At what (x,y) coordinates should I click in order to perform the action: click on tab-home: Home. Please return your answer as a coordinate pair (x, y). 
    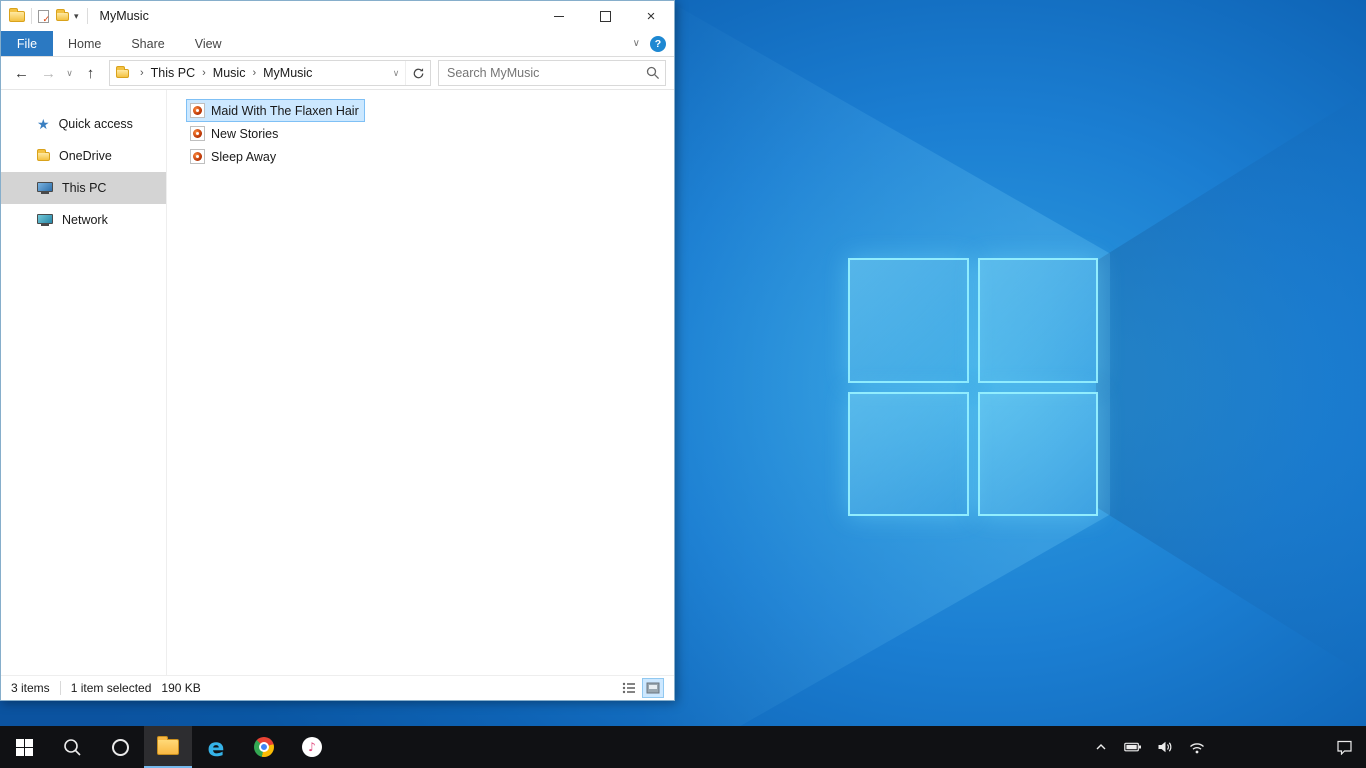
    Looking at the image, I should click on (84, 43).